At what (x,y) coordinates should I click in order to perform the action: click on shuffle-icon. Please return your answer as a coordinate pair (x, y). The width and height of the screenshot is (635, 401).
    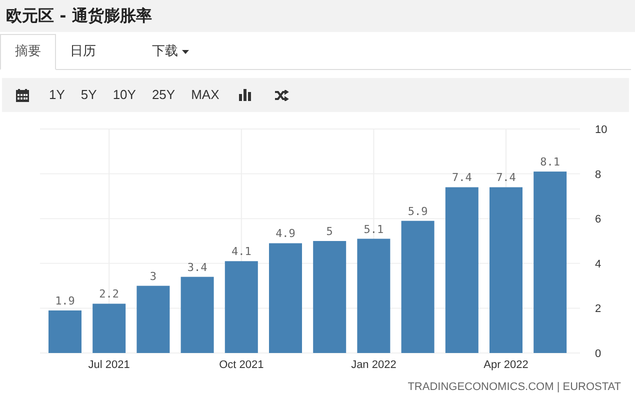
    Looking at the image, I should click on (282, 95).